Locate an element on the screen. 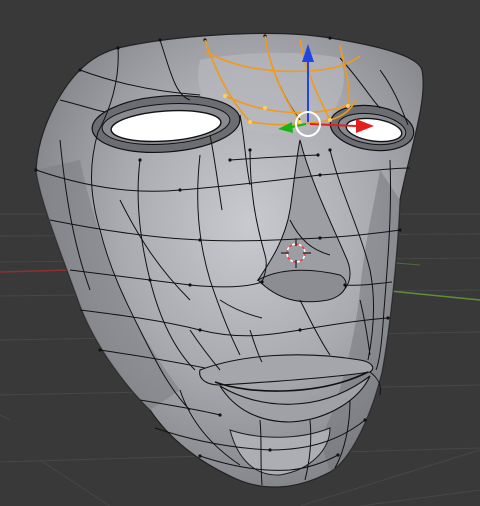  y-axis-line is located at coordinates (429, 295).